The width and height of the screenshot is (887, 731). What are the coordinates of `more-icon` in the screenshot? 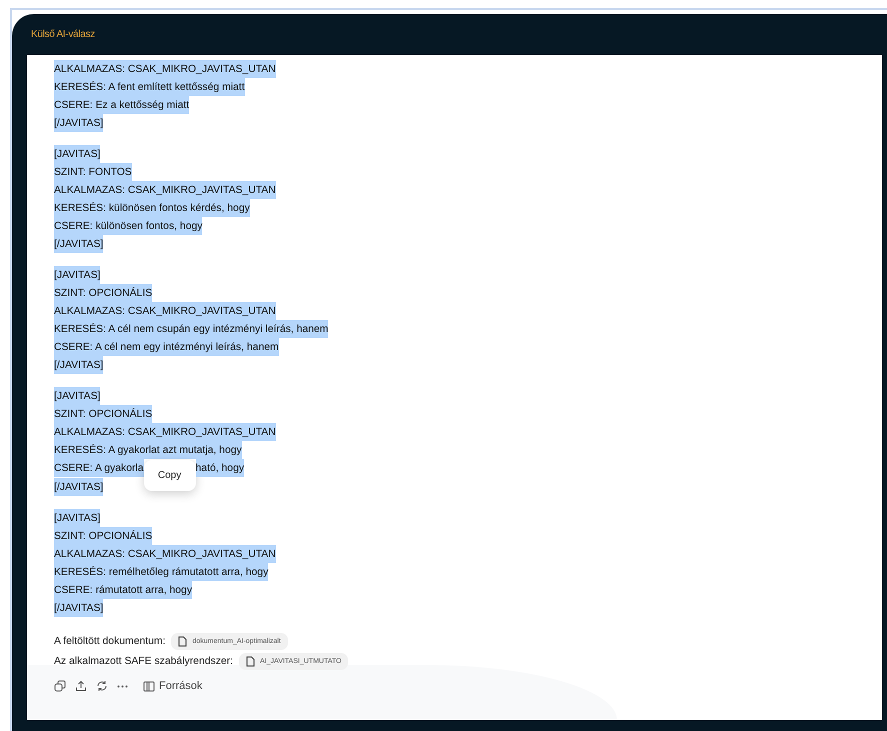 It's located at (122, 686).